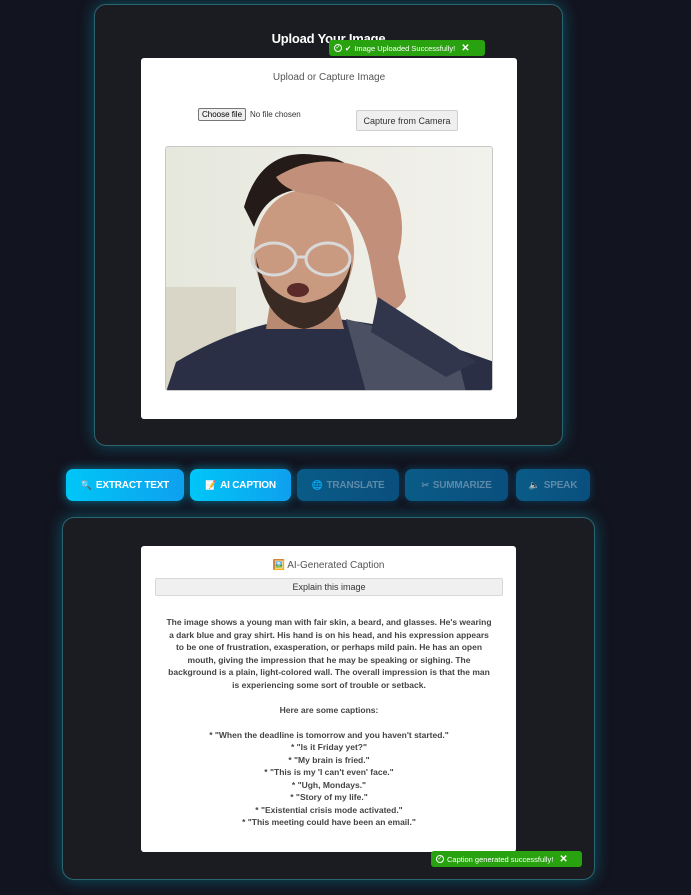 This screenshot has height=895, width=691. Describe the element at coordinates (336, 565) in the screenshot. I see `caption-title-text: AI-Generated Caption` at that location.